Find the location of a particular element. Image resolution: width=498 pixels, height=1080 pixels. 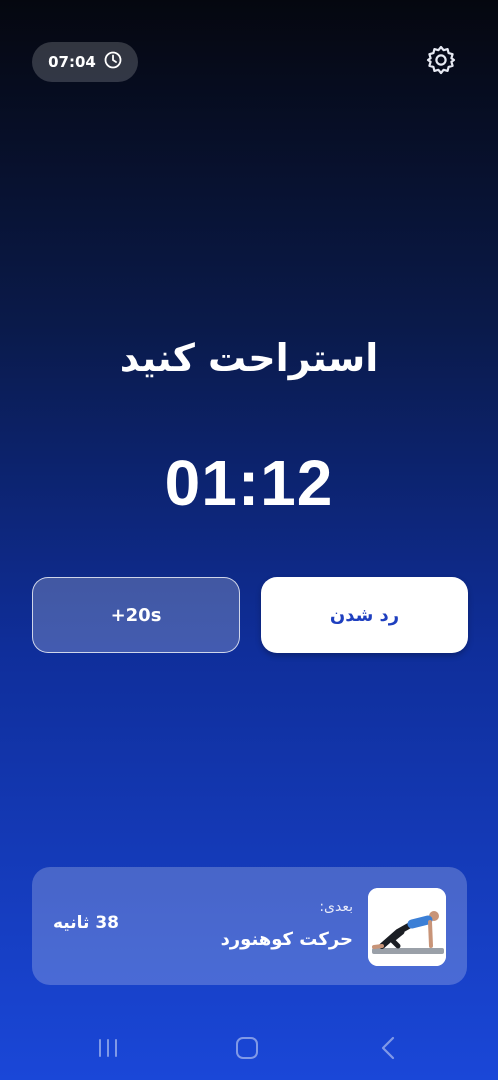

next-exercise-card: بعدی: حرکت کوهنورد 38 ثانیه is located at coordinates (249, 926).